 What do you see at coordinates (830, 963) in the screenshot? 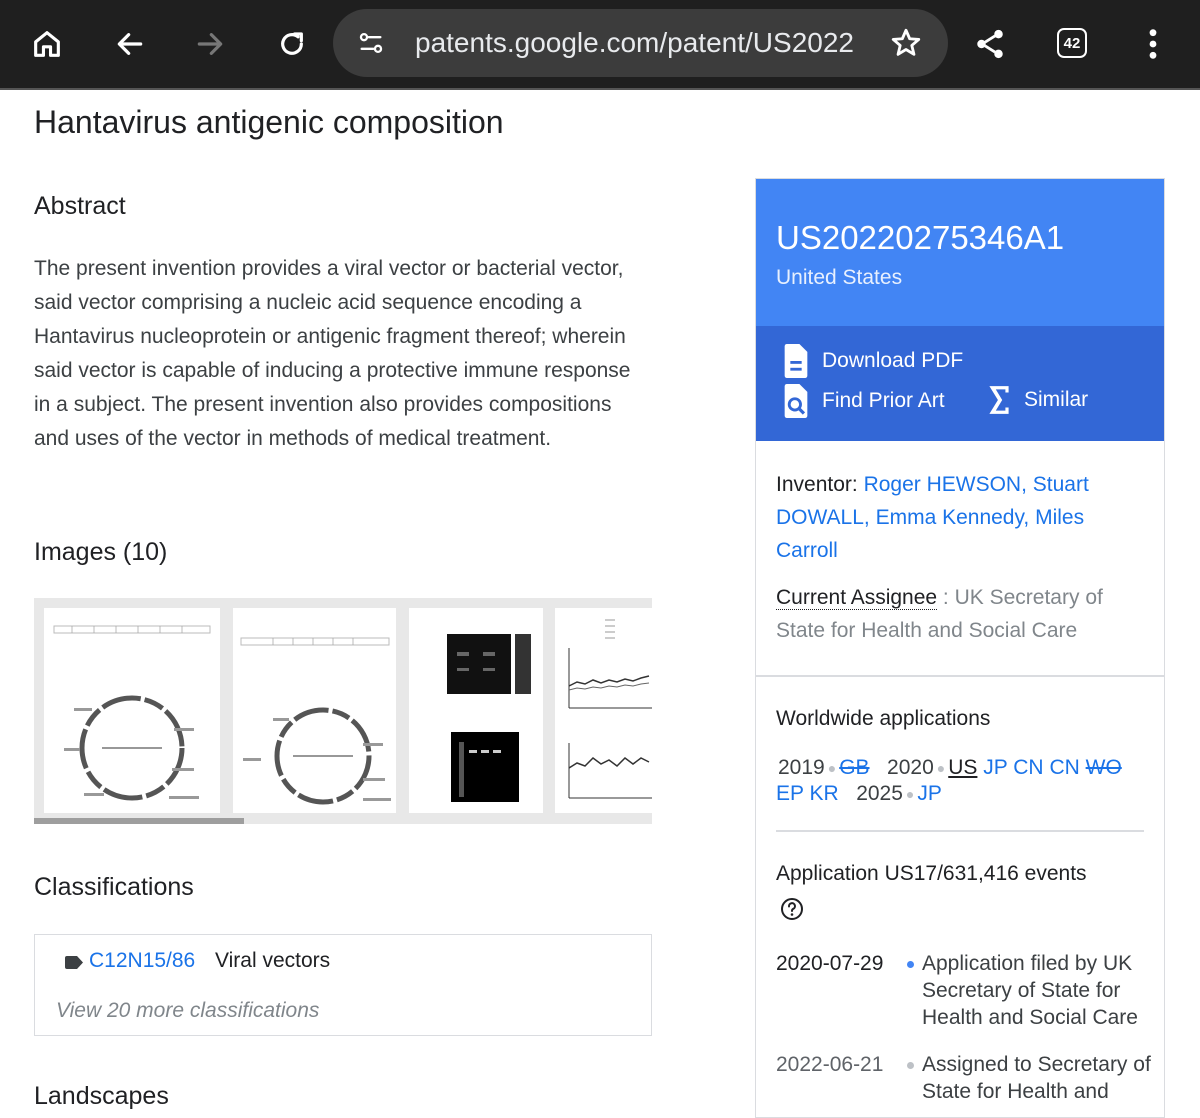
I see `event-date: 2020-07-29` at bounding box center [830, 963].